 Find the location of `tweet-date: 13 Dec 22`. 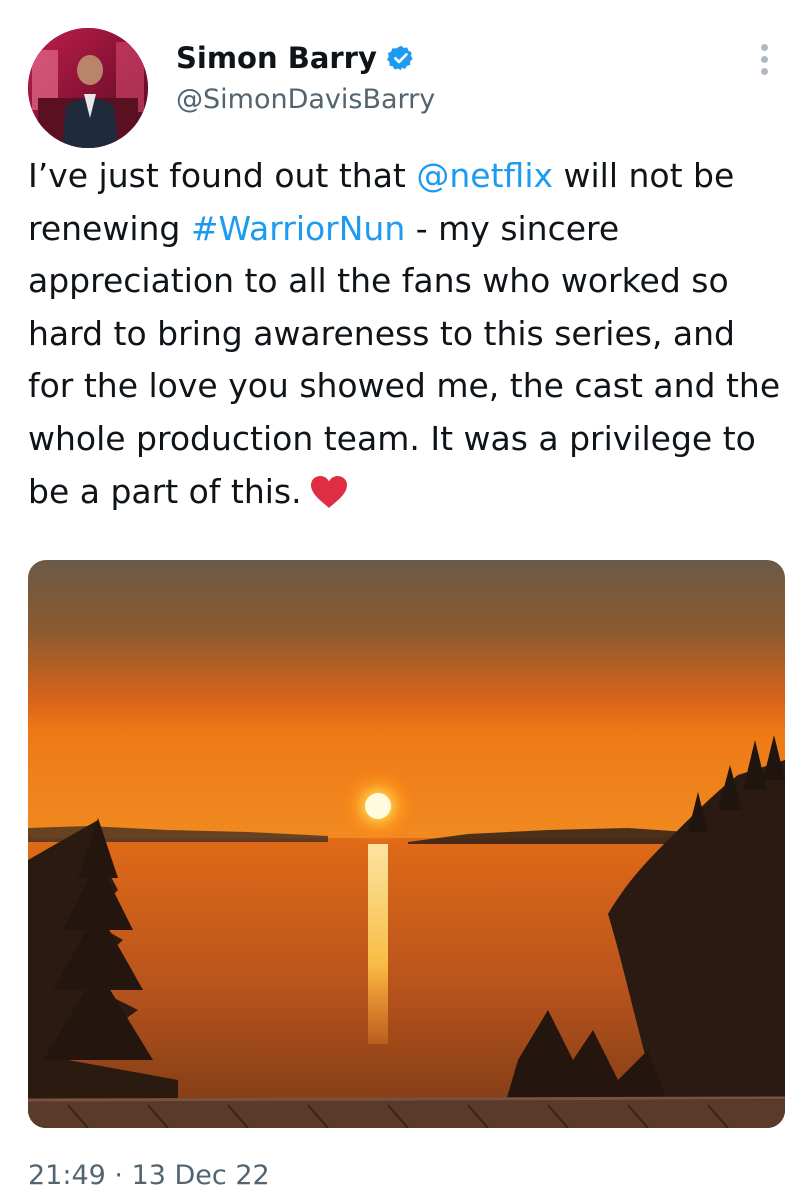

tweet-date: 13 Dec 22 is located at coordinates (200, 1175).